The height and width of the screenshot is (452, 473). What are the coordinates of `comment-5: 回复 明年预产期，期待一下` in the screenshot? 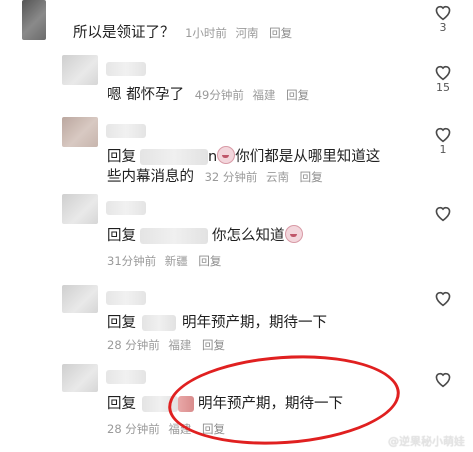 It's located at (217, 323).